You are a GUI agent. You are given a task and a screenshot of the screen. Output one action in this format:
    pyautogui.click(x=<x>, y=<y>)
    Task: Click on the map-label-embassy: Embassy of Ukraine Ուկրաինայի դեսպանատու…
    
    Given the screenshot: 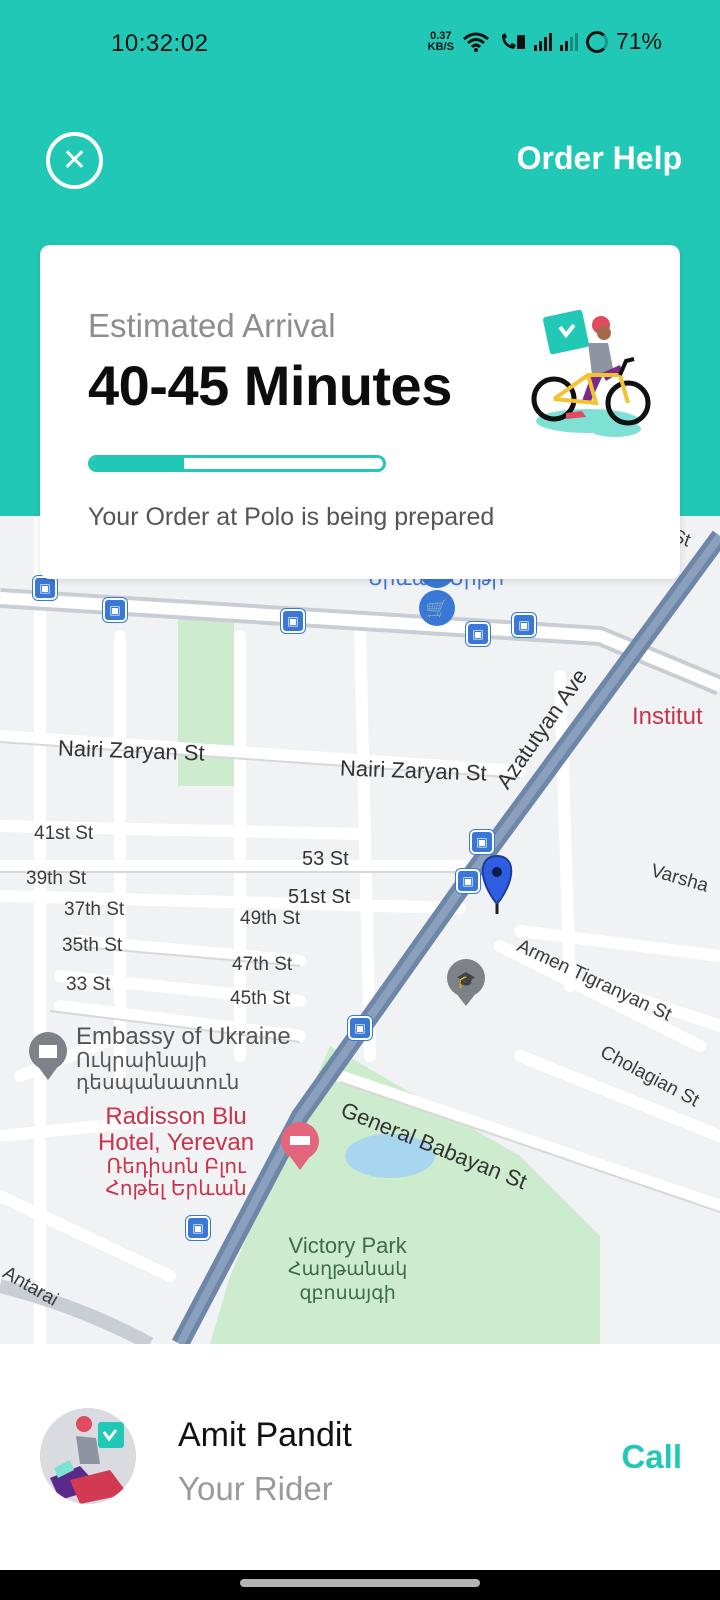 What is the action you would take?
    pyautogui.click(x=183, y=1059)
    